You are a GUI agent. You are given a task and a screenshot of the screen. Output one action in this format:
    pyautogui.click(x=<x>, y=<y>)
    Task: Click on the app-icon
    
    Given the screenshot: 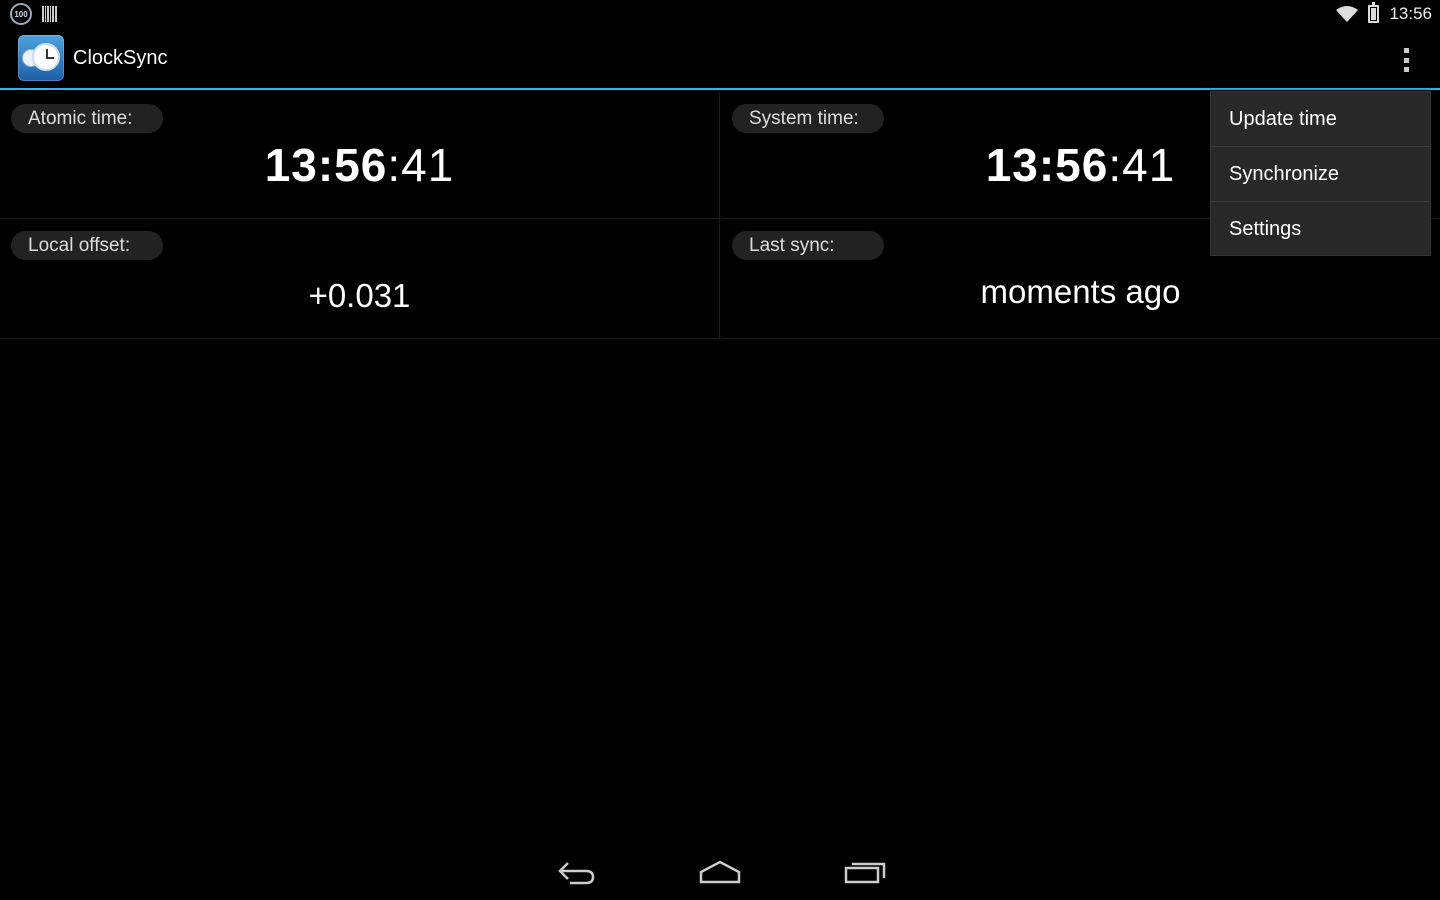 What is the action you would take?
    pyautogui.click(x=41, y=58)
    